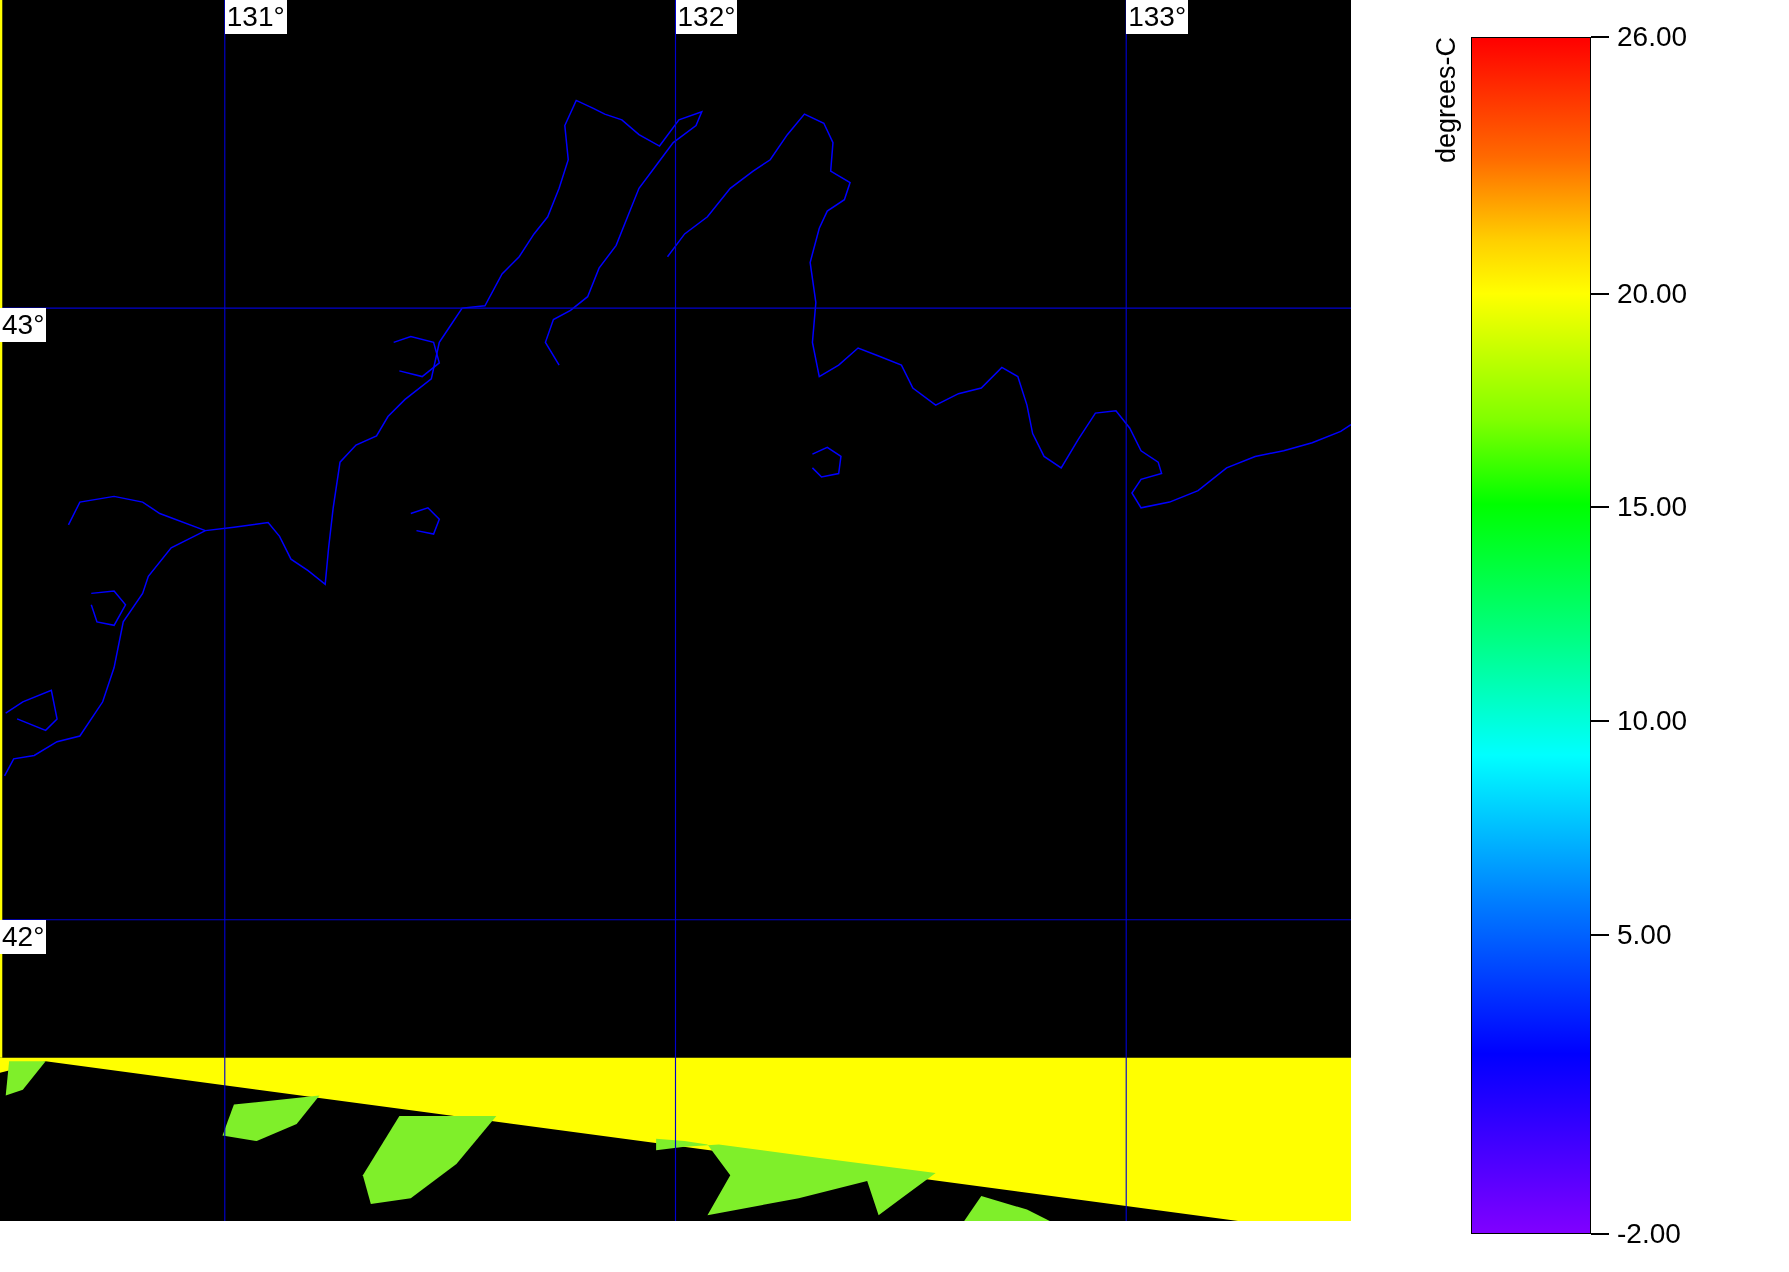  I want to click on latitude-label: 42°, so click(23, 936).